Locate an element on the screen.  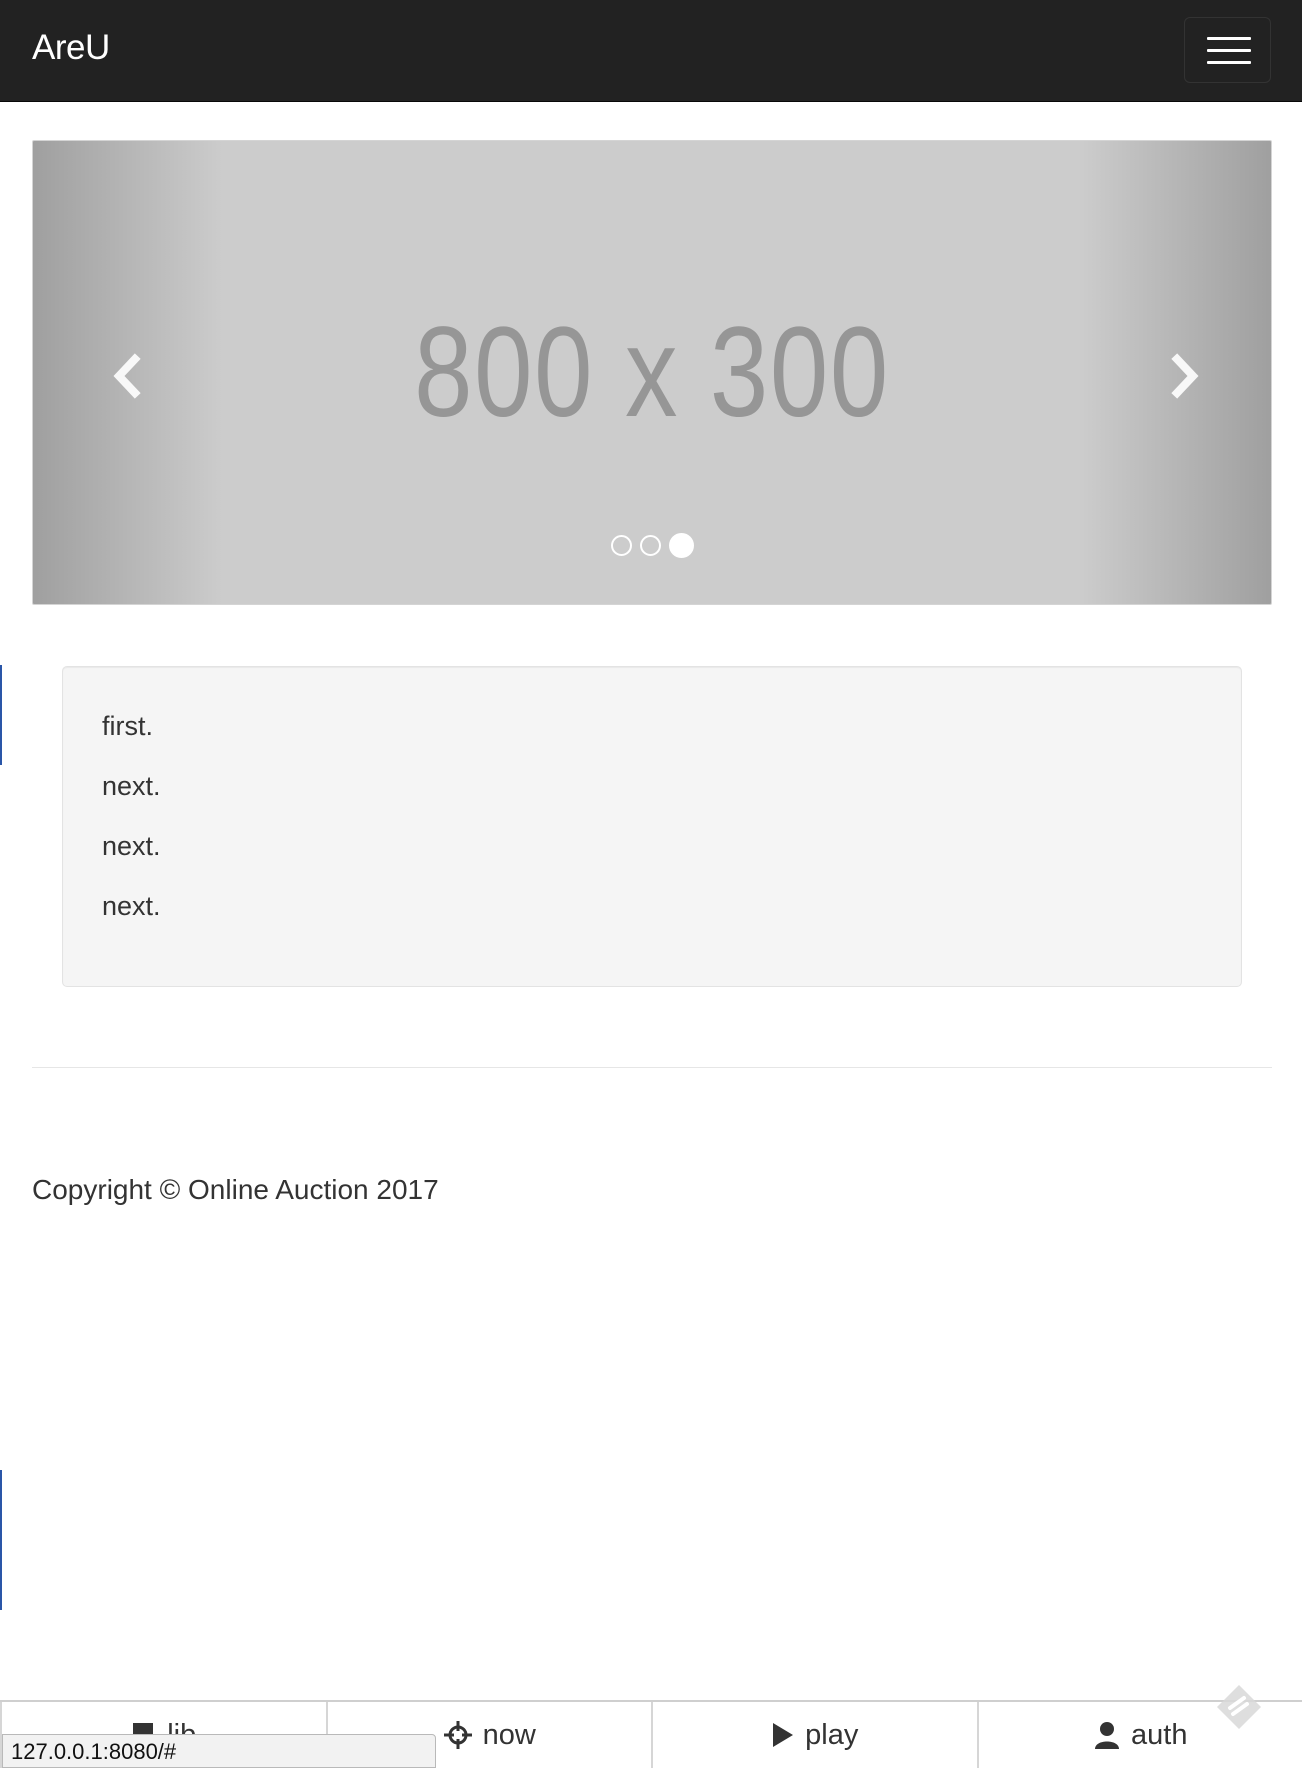
crosshair-icon is located at coordinates (458, 1735).